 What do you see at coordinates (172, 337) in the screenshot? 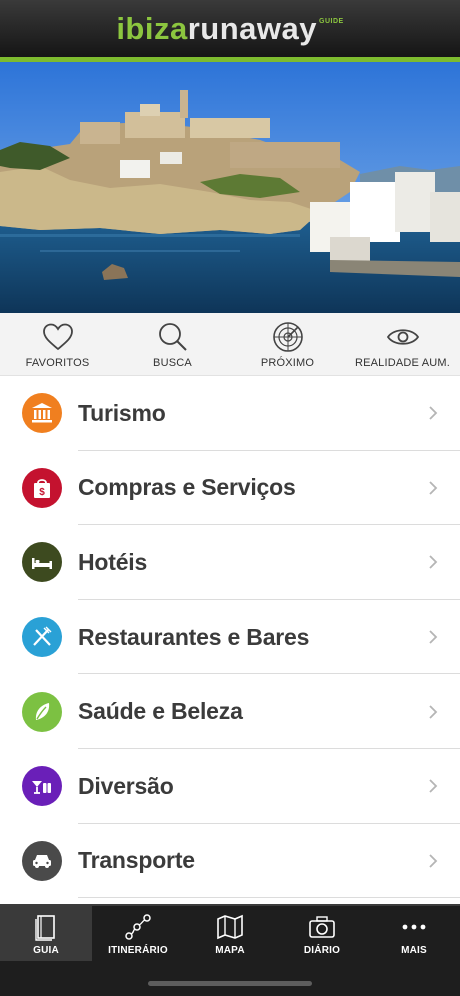
I see `search-icon` at bounding box center [172, 337].